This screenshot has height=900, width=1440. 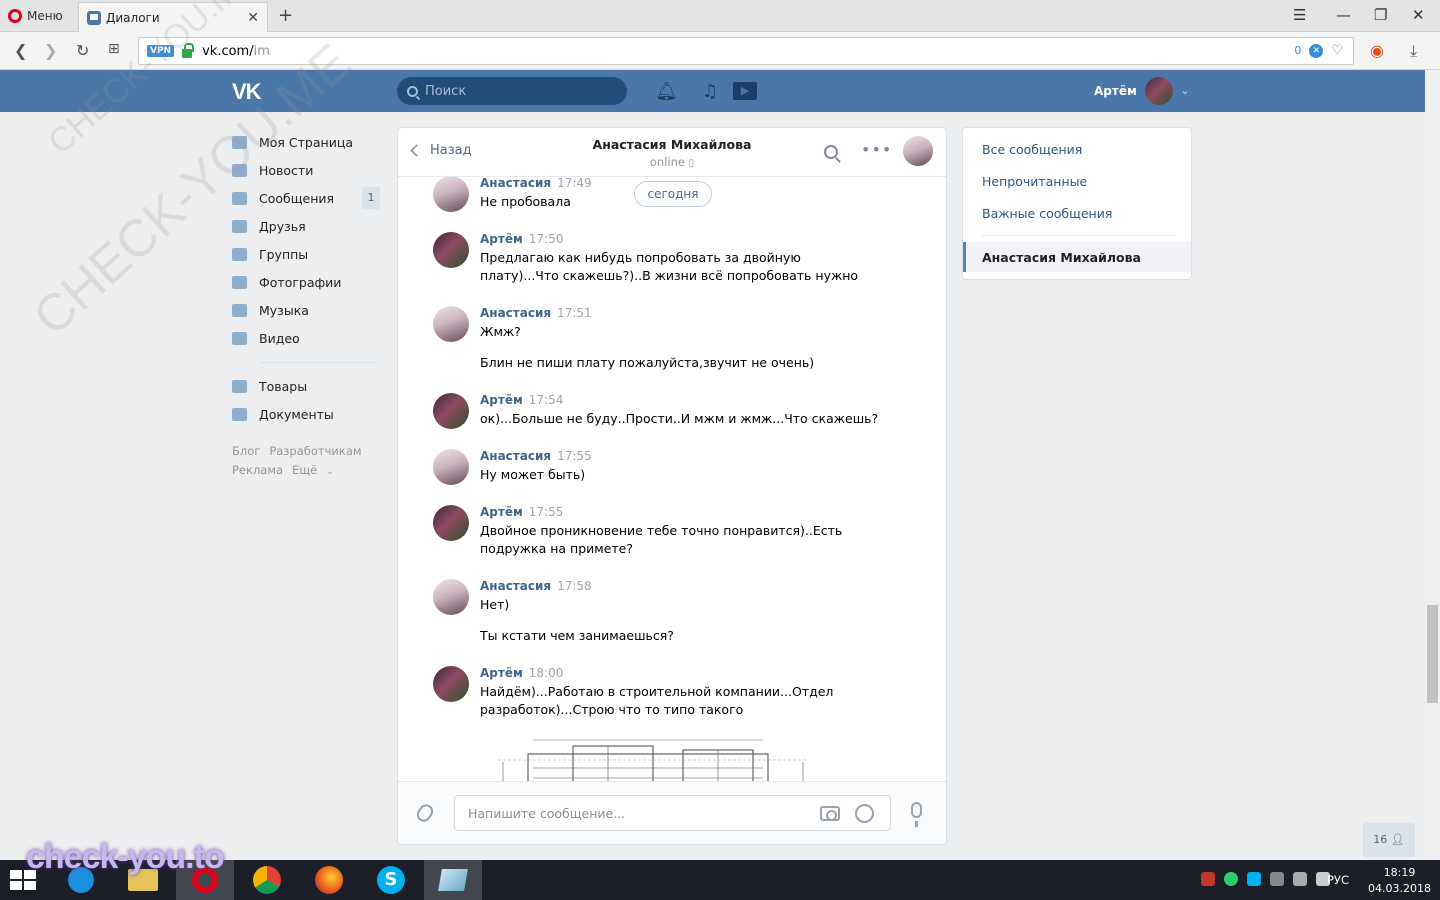 I want to click on footer-link-ads: Реклама, so click(x=257, y=470).